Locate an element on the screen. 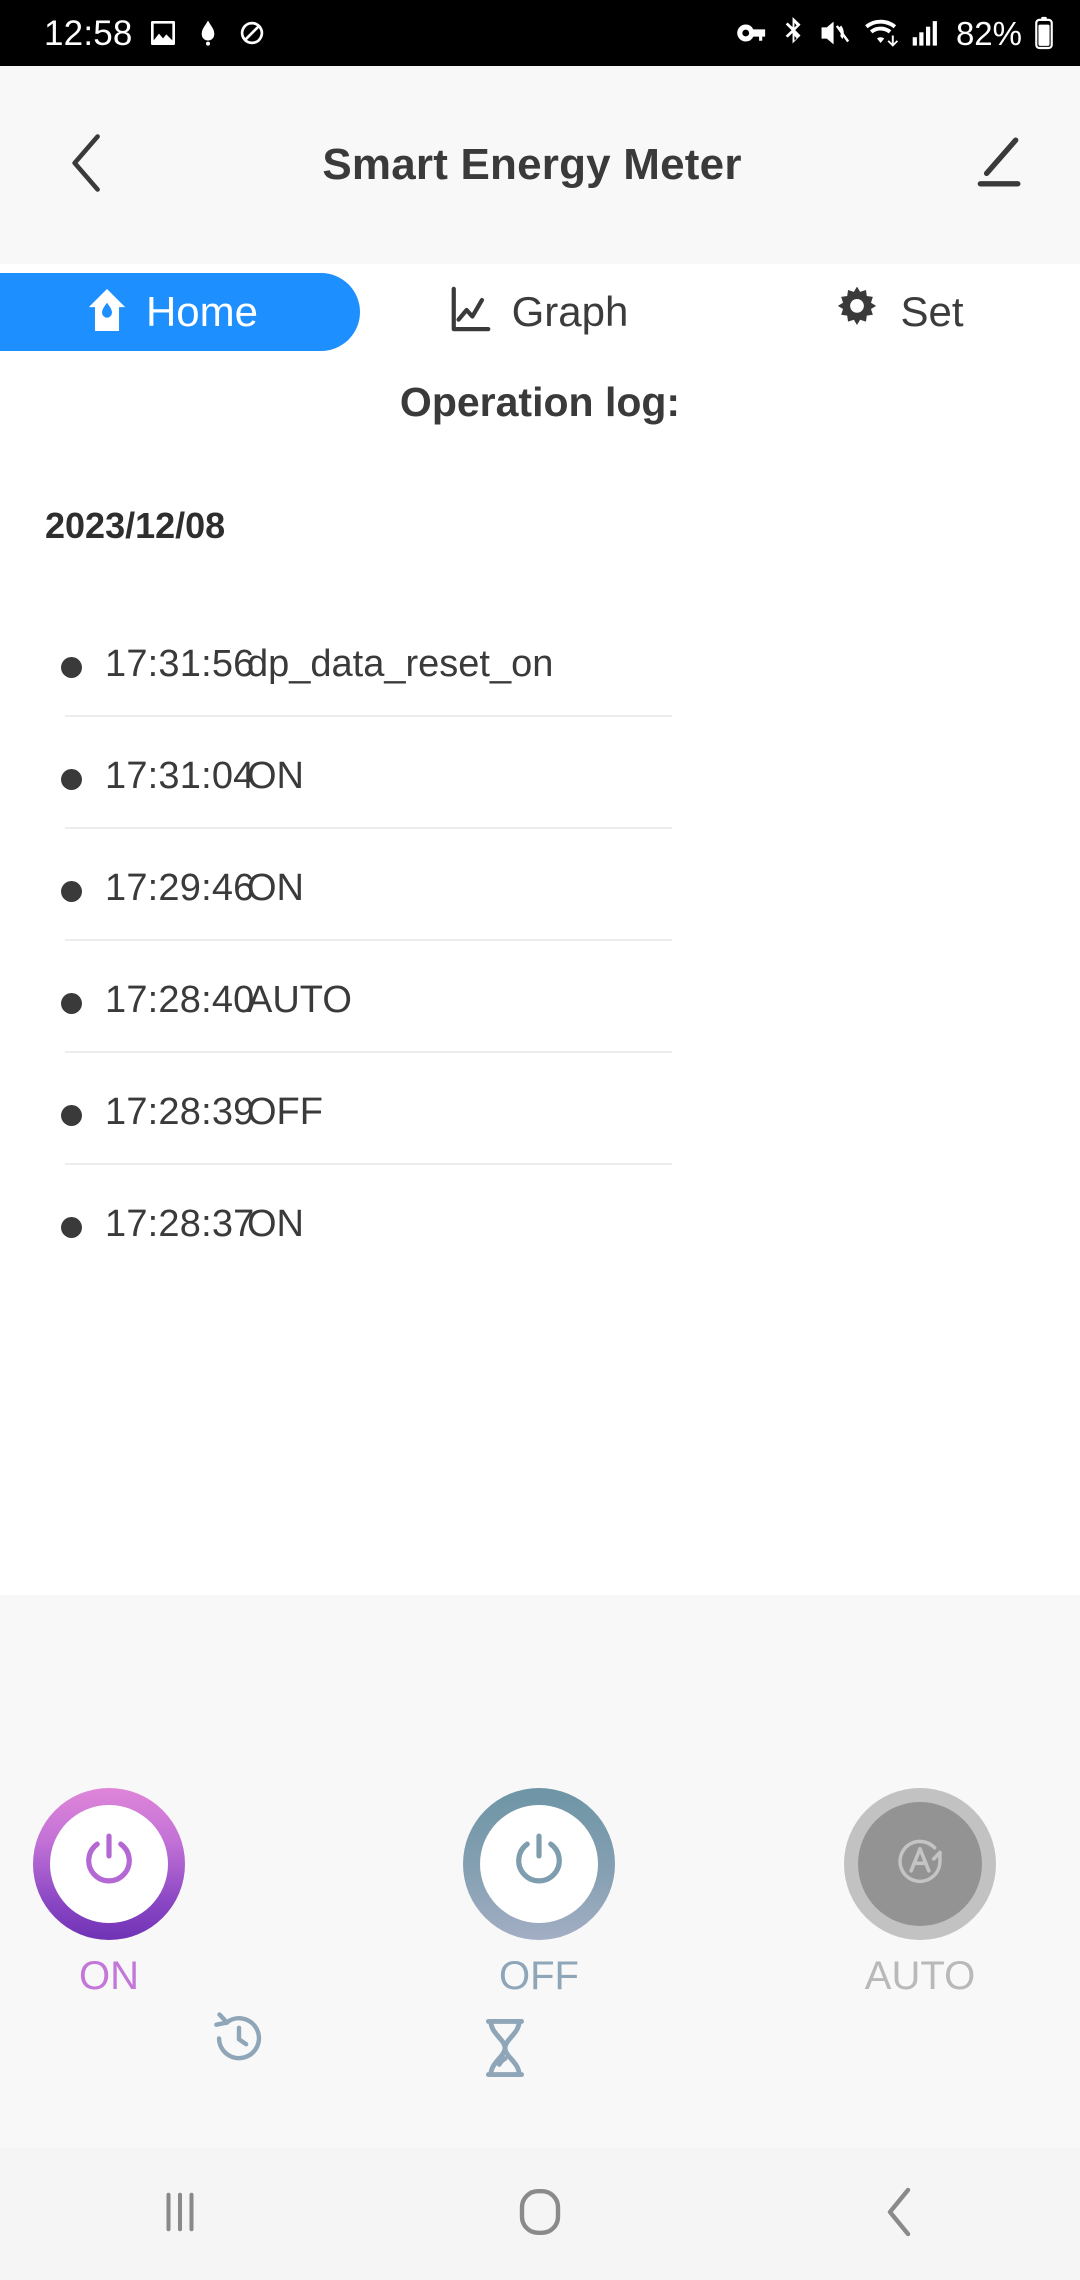  auto-mode-label: AUTO is located at coordinates (920, 1976).